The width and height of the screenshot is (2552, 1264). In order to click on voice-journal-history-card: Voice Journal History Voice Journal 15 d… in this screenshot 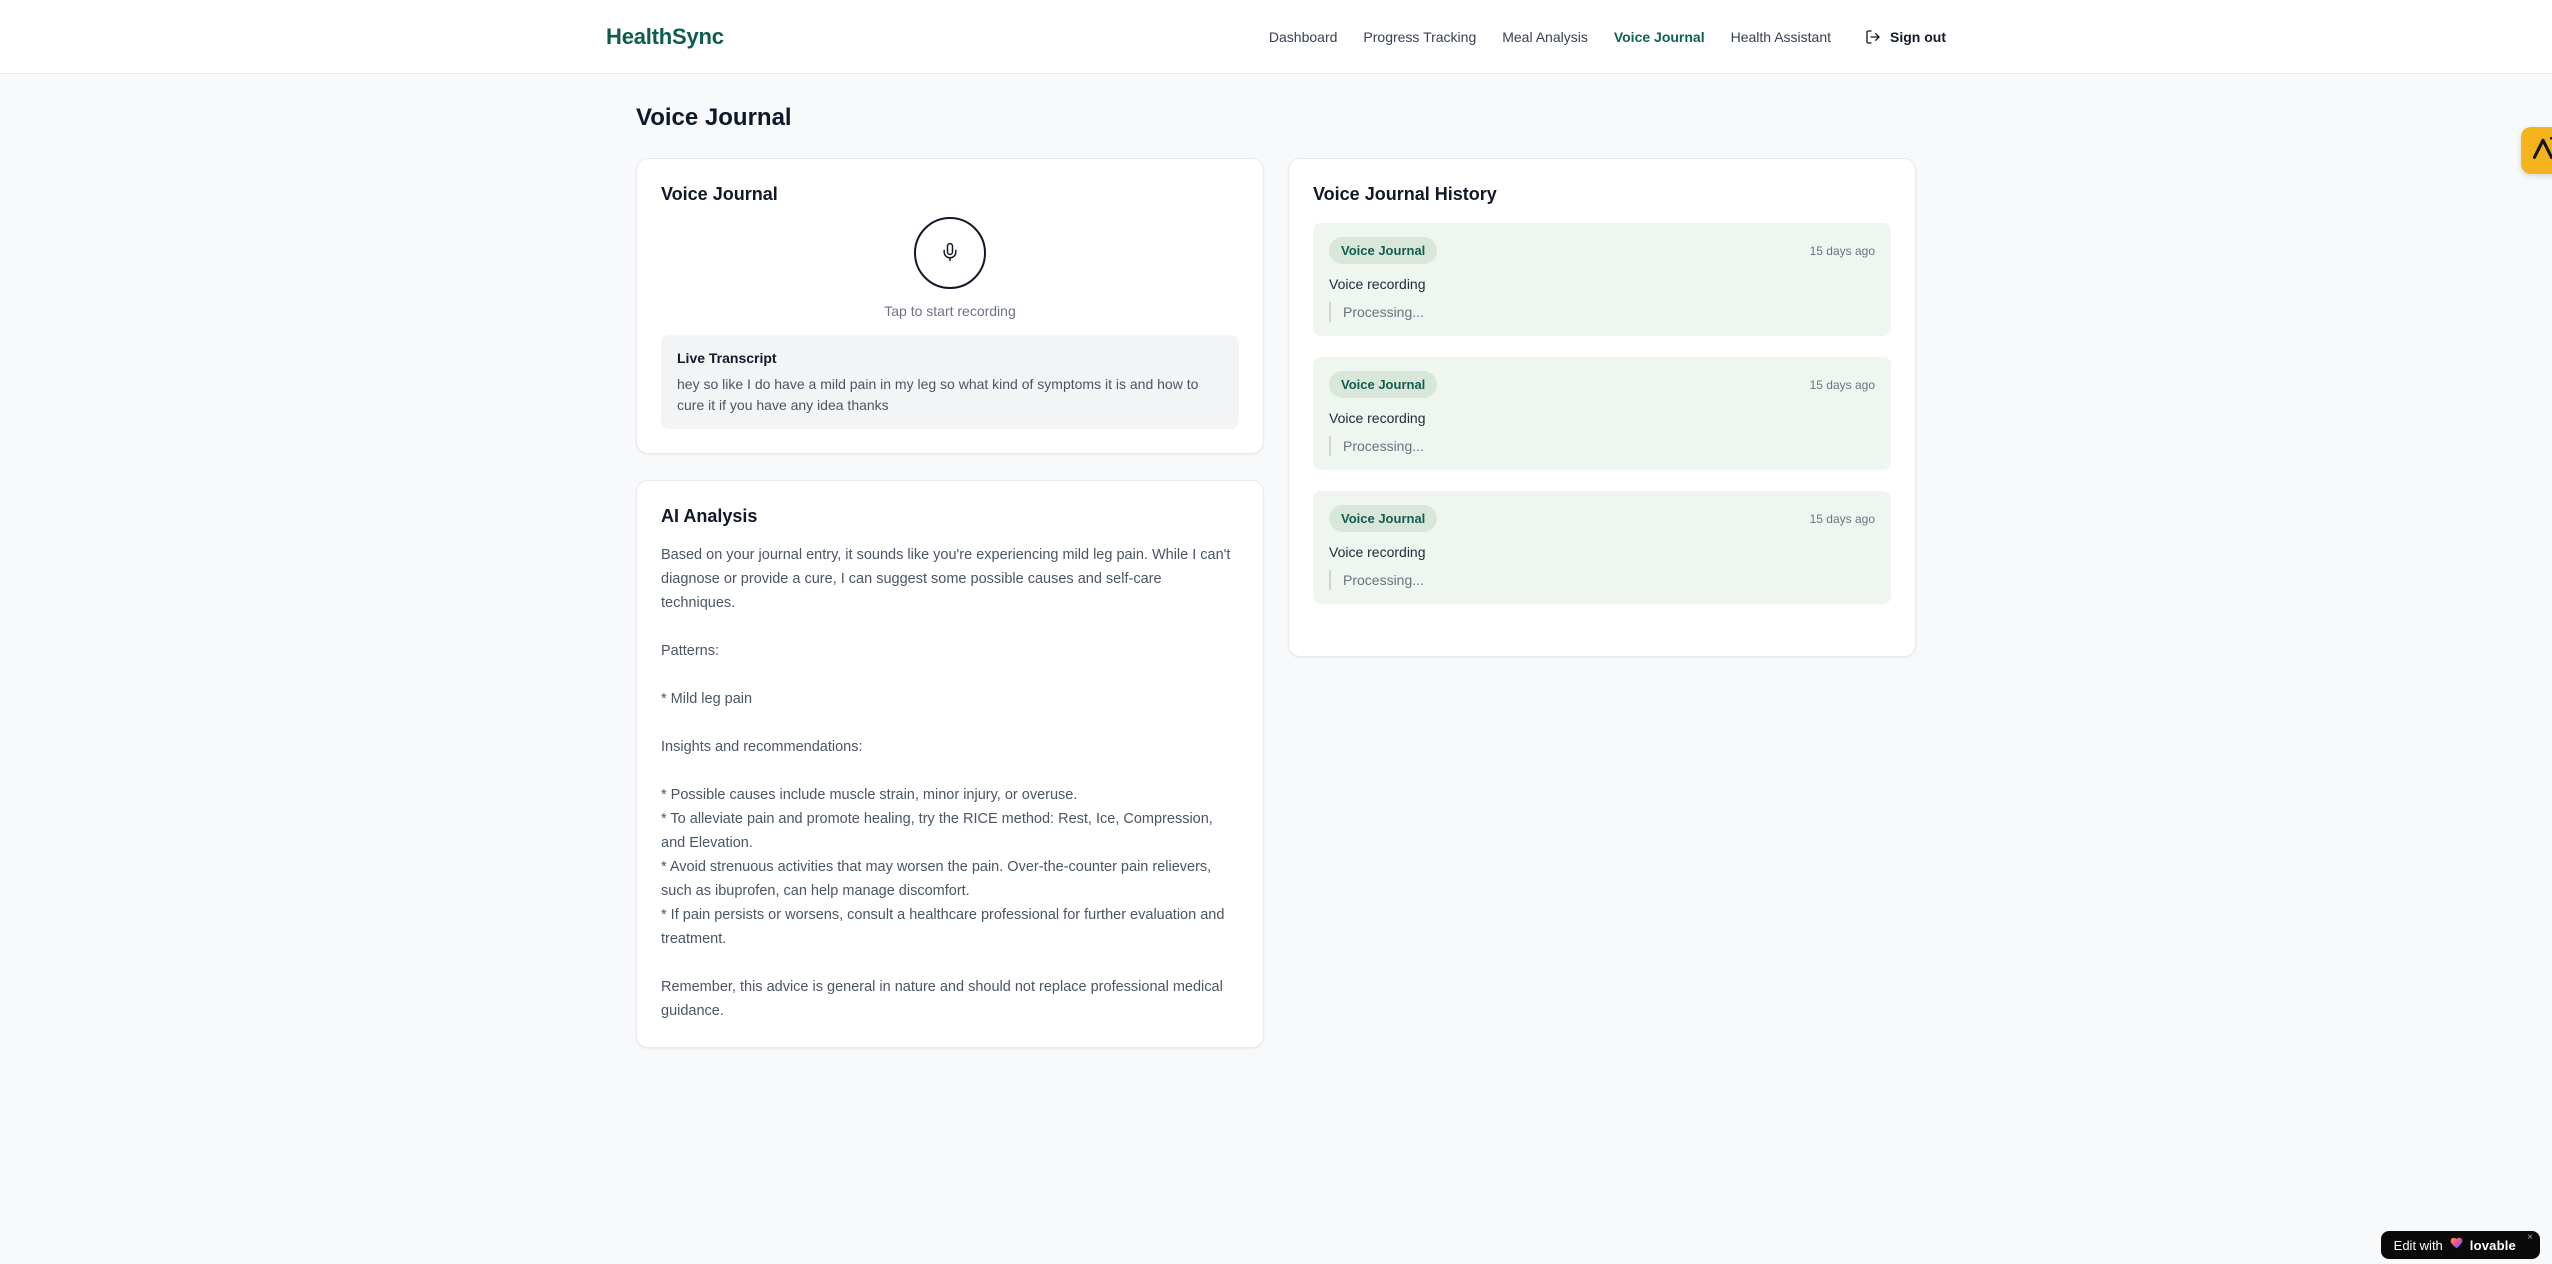, I will do `click(1602, 407)`.